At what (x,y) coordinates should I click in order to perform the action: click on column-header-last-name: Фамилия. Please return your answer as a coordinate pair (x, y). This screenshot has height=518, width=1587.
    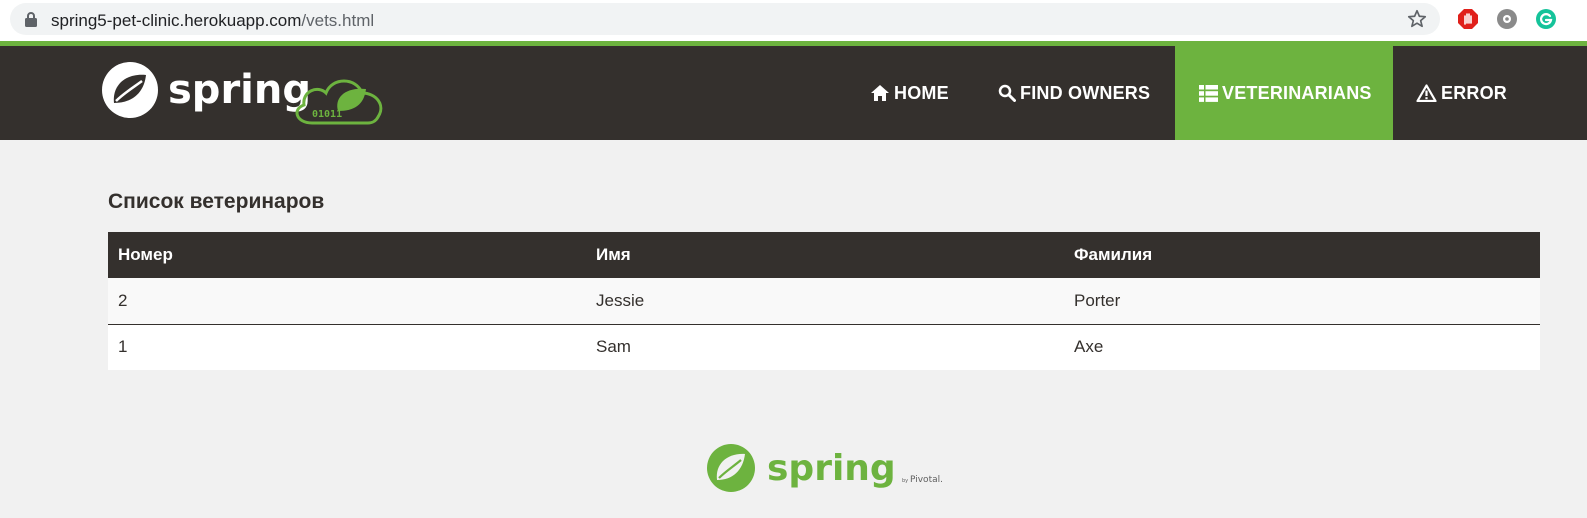
    Looking at the image, I should click on (1302, 255).